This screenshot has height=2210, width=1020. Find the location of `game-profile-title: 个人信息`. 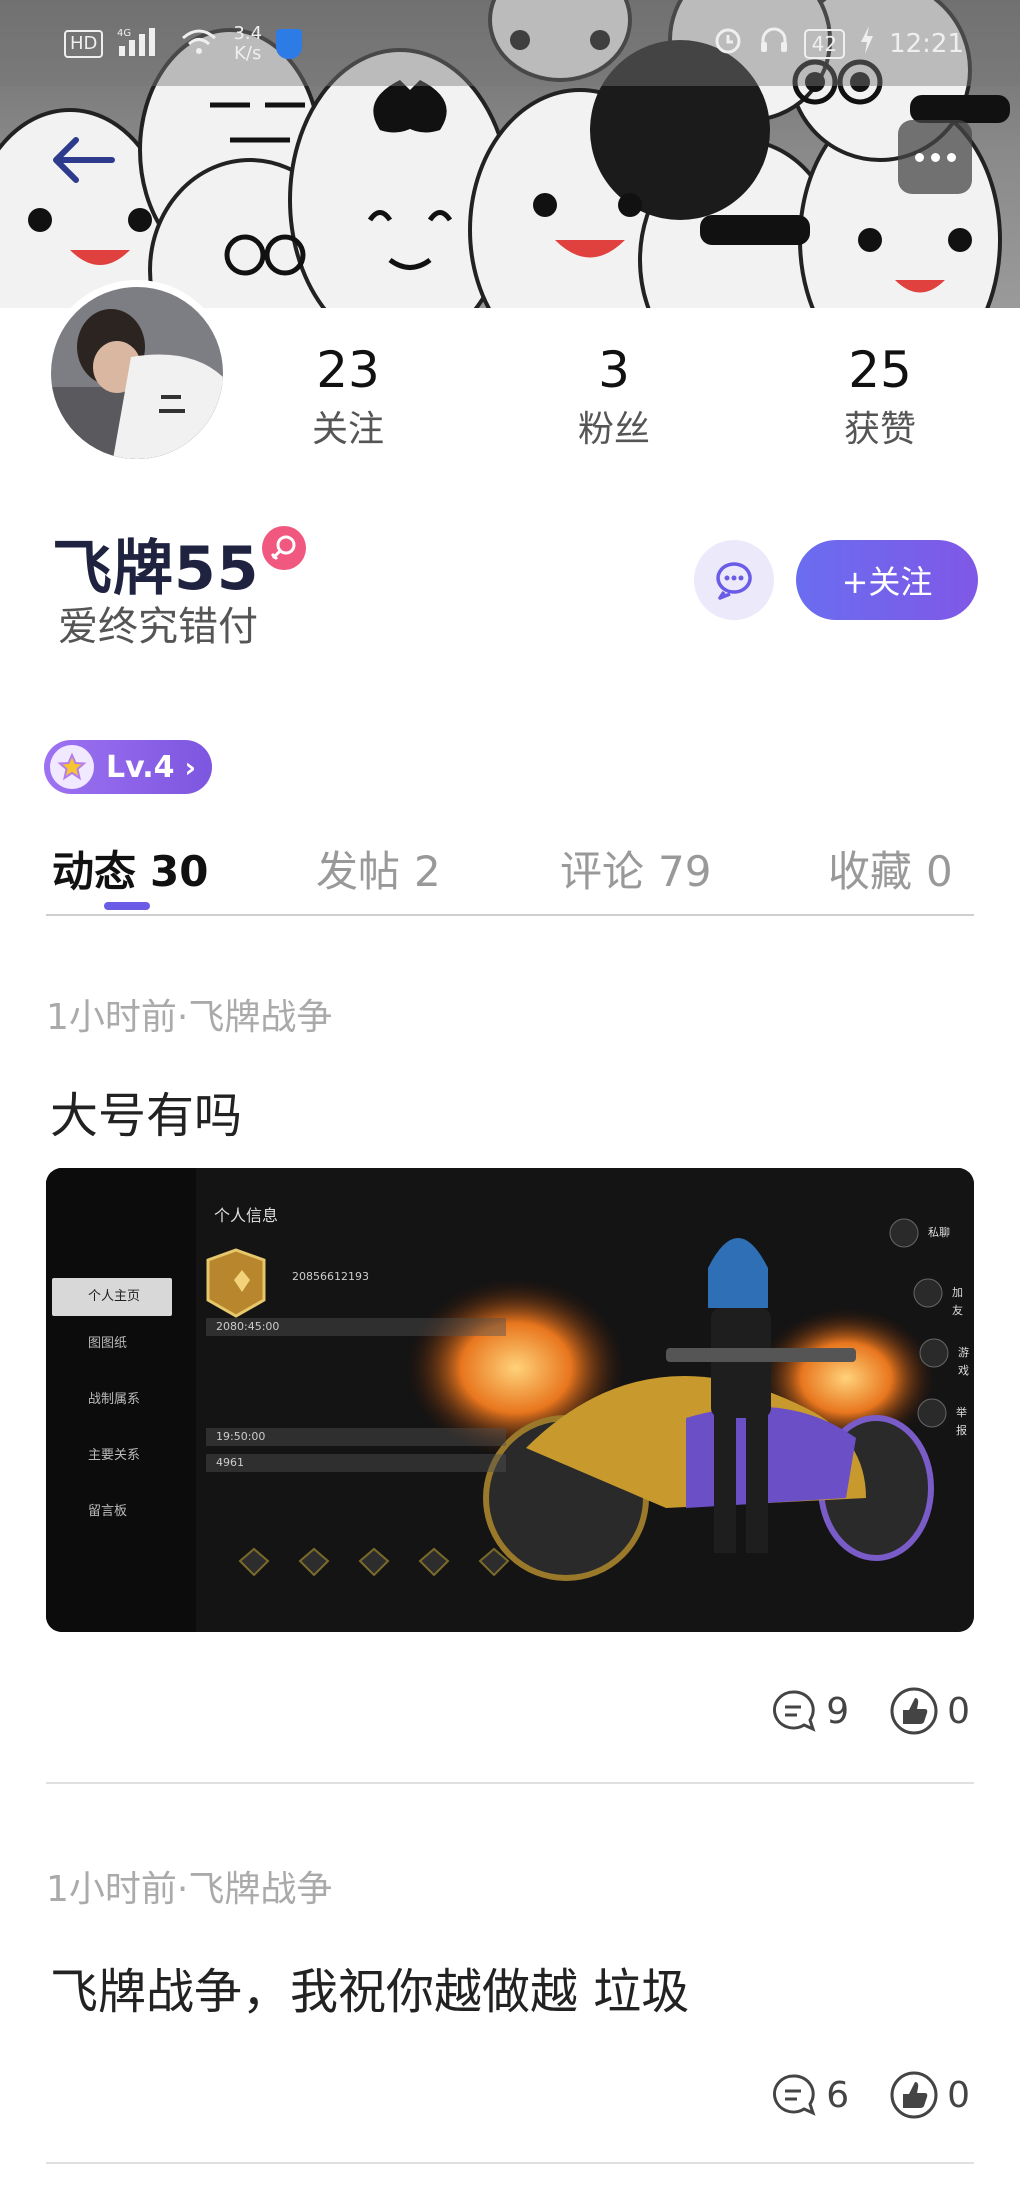

game-profile-title: 个人信息 is located at coordinates (246, 1215).